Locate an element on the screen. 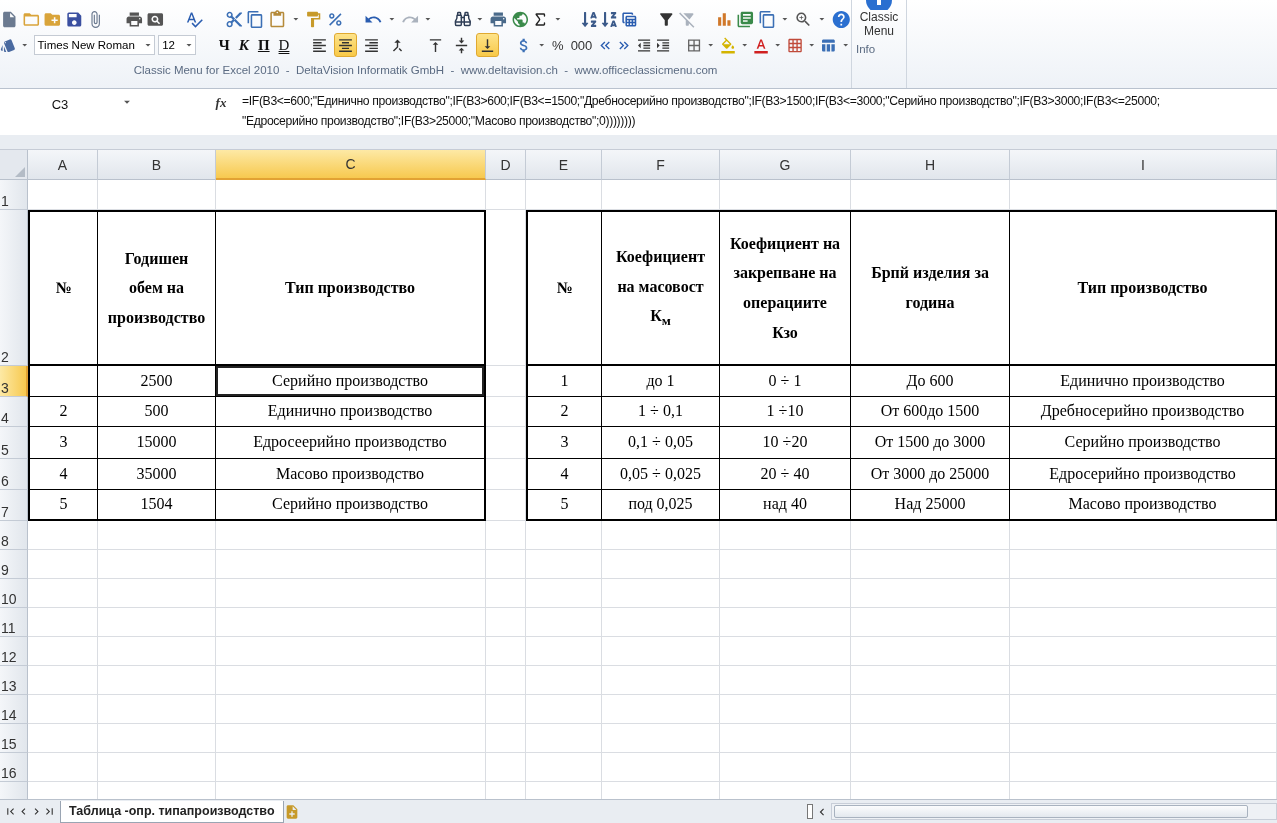 The image size is (1277, 823). sheet-icon is located at coordinates (745, 19).